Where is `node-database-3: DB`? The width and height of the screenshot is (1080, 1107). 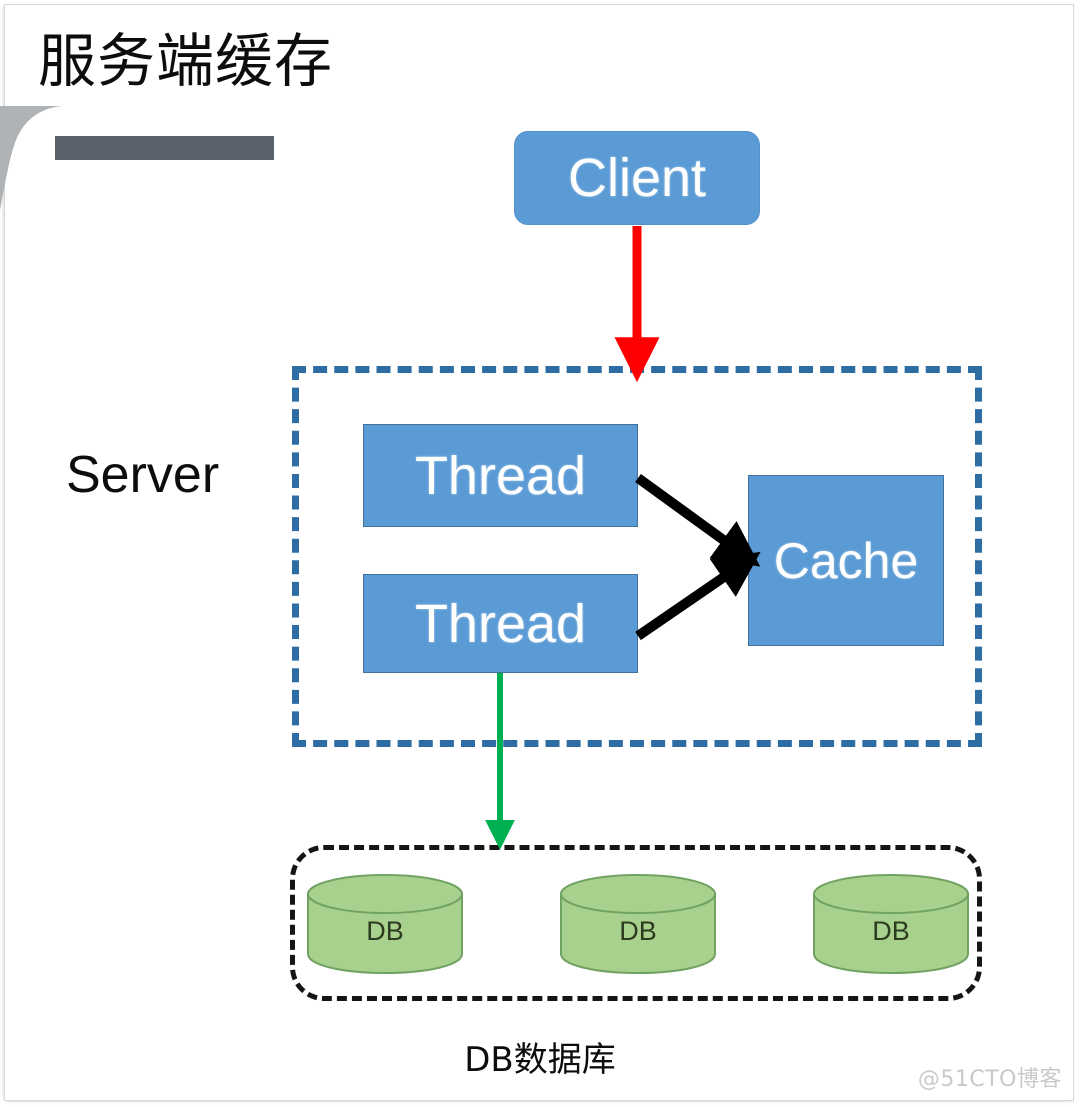
node-database-3: DB is located at coordinates (891, 924).